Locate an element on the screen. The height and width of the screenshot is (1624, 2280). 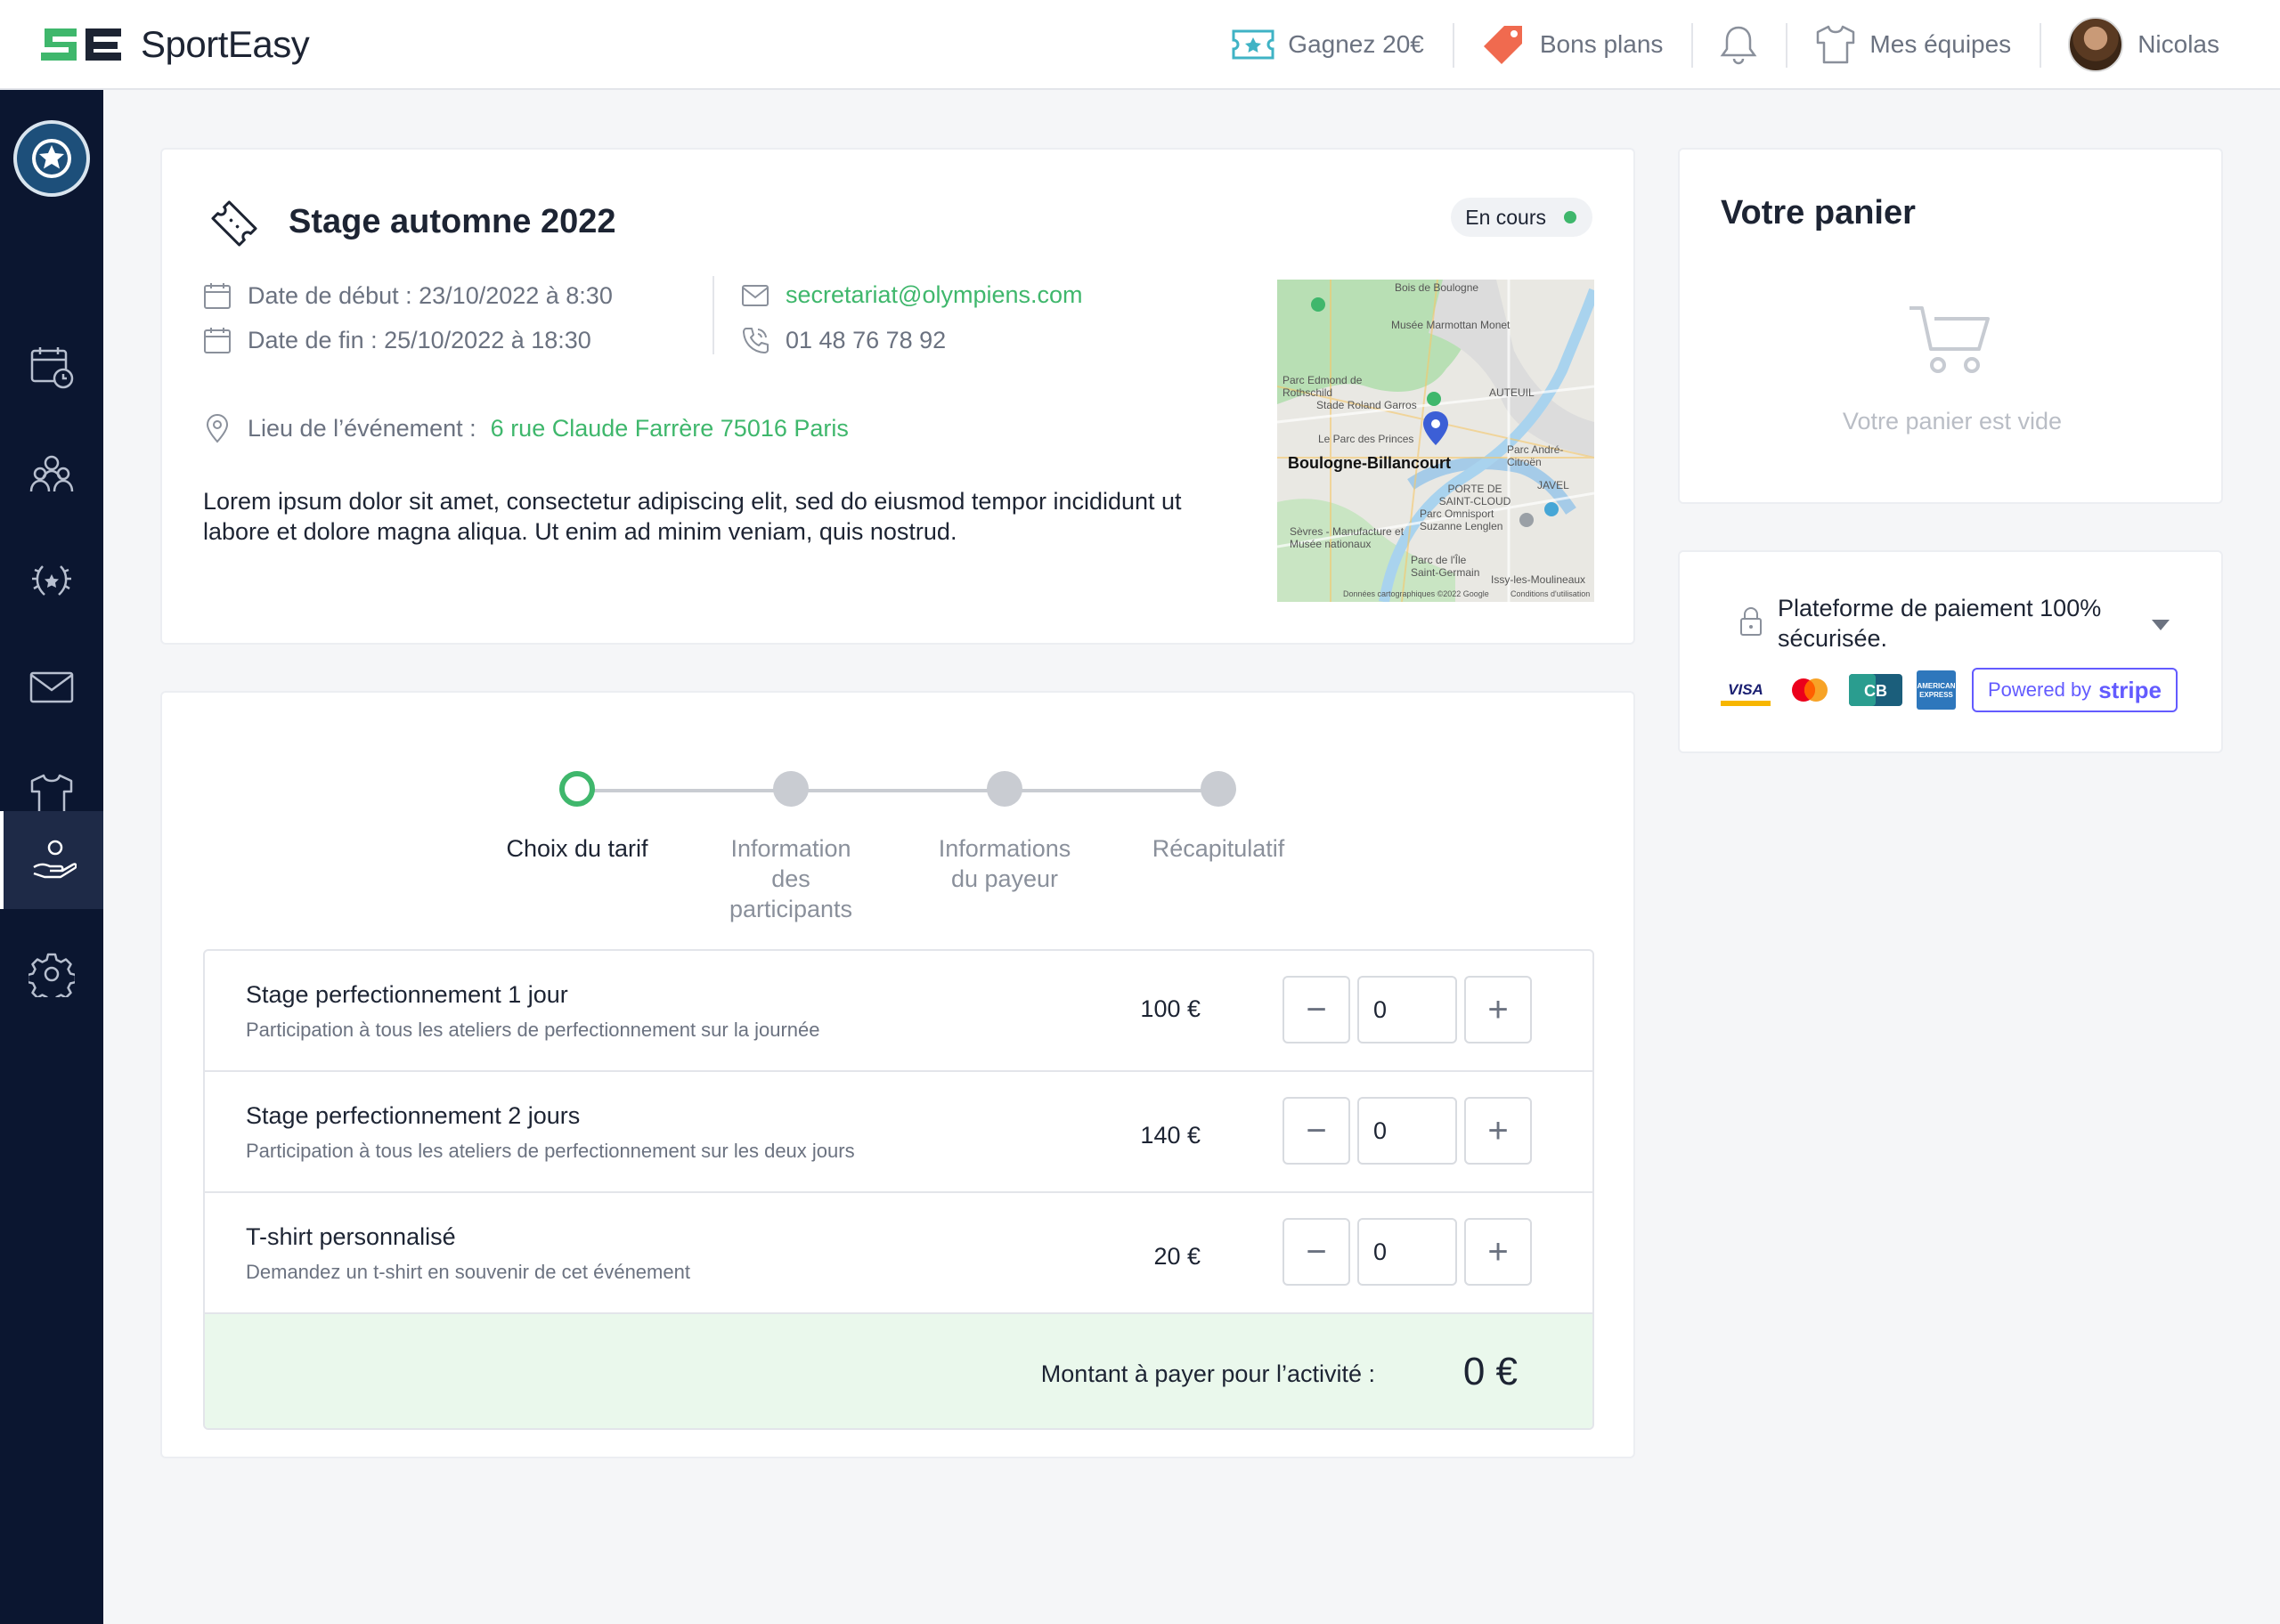
phone-text: 01 48 76 78 92 is located at coordinates (866, 339).